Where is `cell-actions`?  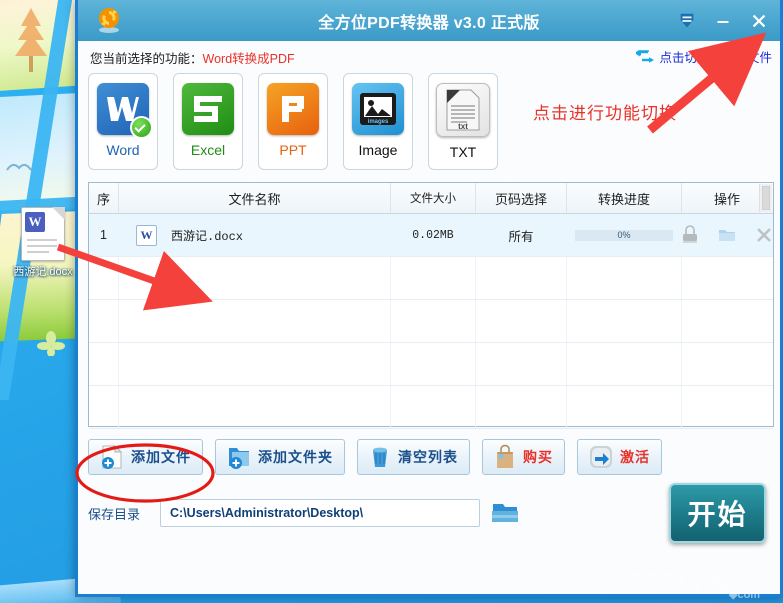
cell-actions is located at coordinates (727, 235).